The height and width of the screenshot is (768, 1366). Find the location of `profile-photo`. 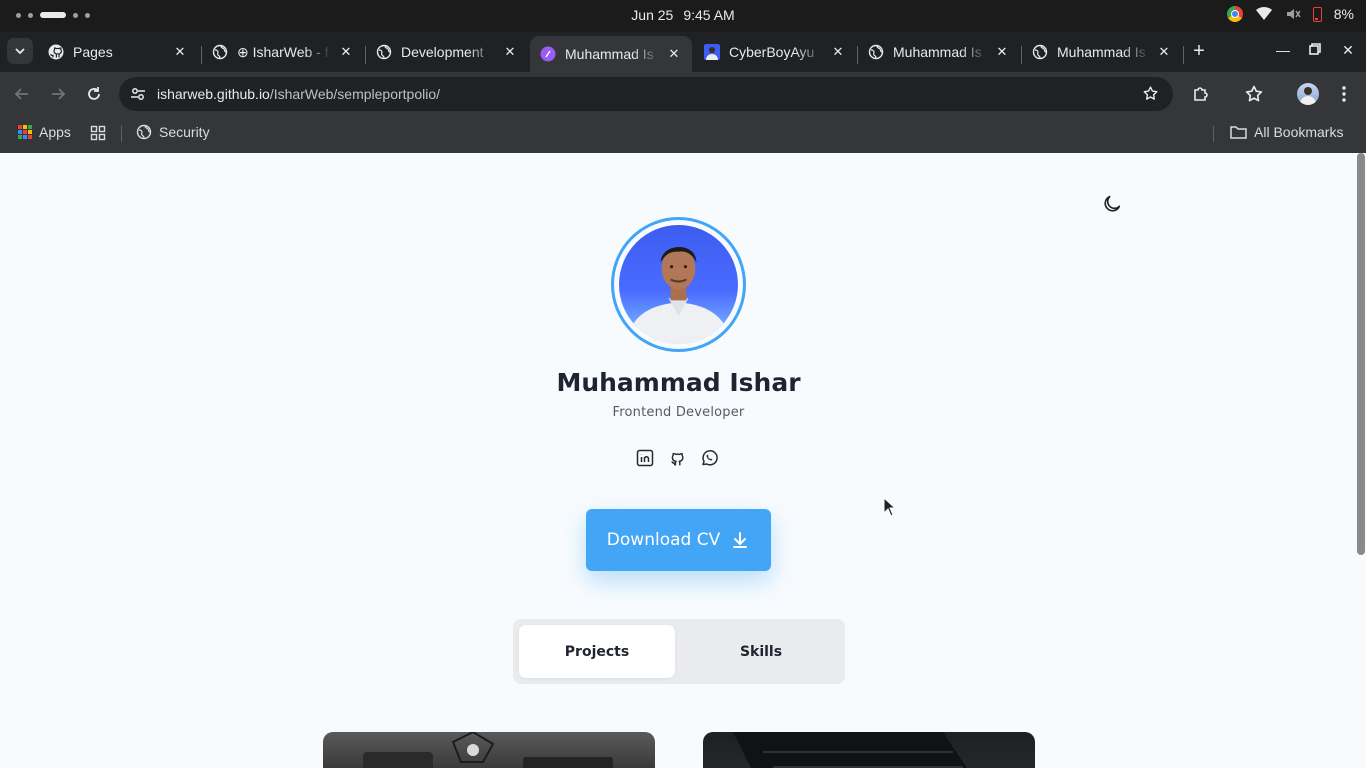

profile-photo is located at coordinates (678, 284).